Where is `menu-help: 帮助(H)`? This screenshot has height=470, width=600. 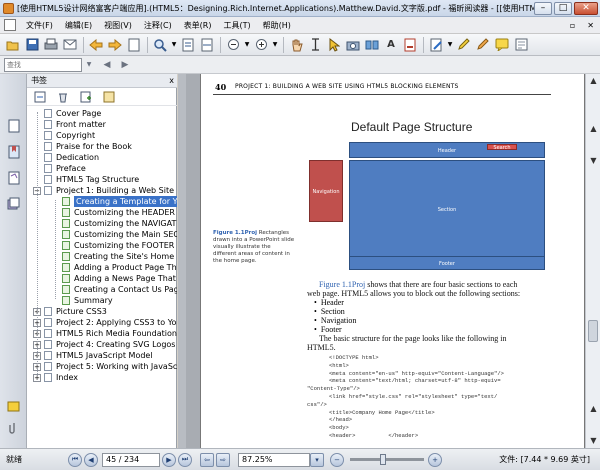
menu-help: 帮助(H) is located at coordinates (277, 25).